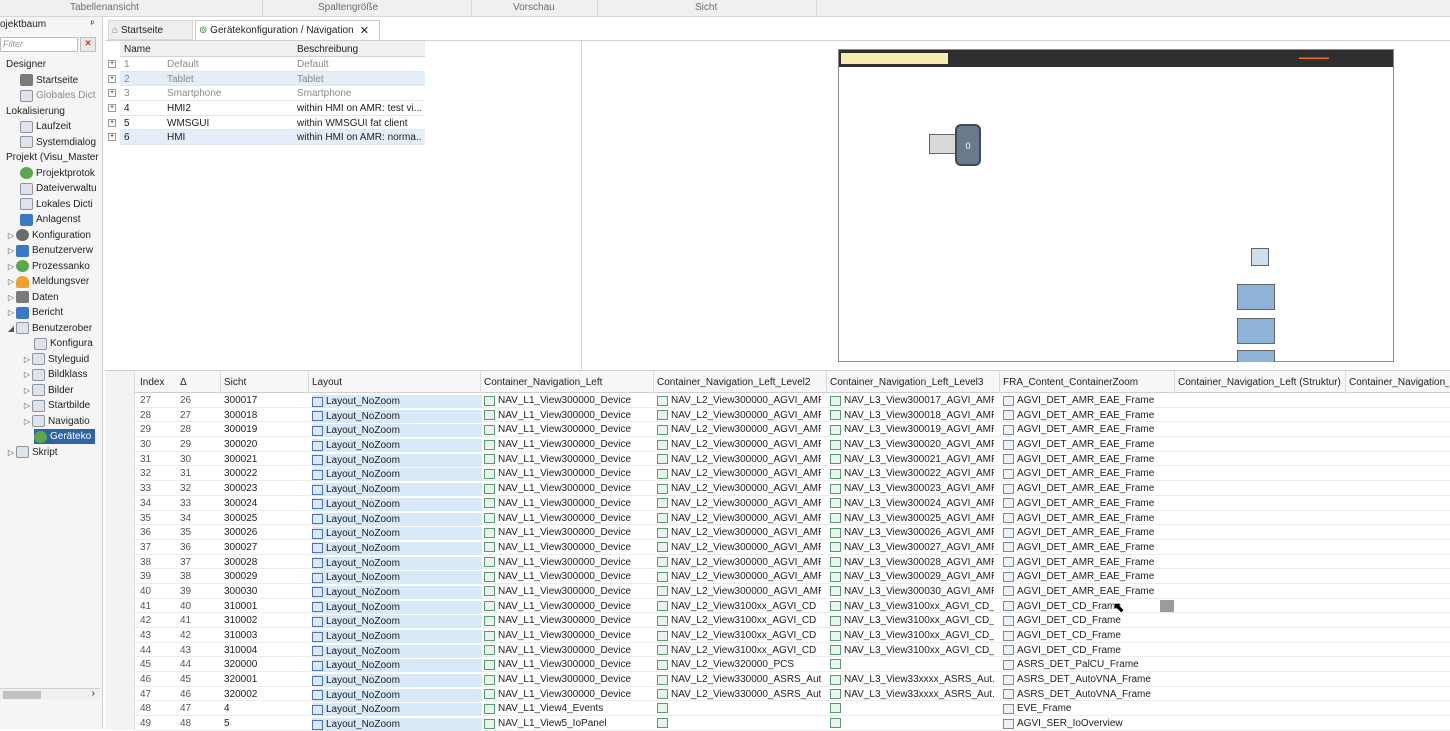 This screenshot has width=1450, height=731. Describe the element at coordinates (739, 664) in the screenshot. I see `table-cell: NAV_L2_View320000_PCS` at that location.